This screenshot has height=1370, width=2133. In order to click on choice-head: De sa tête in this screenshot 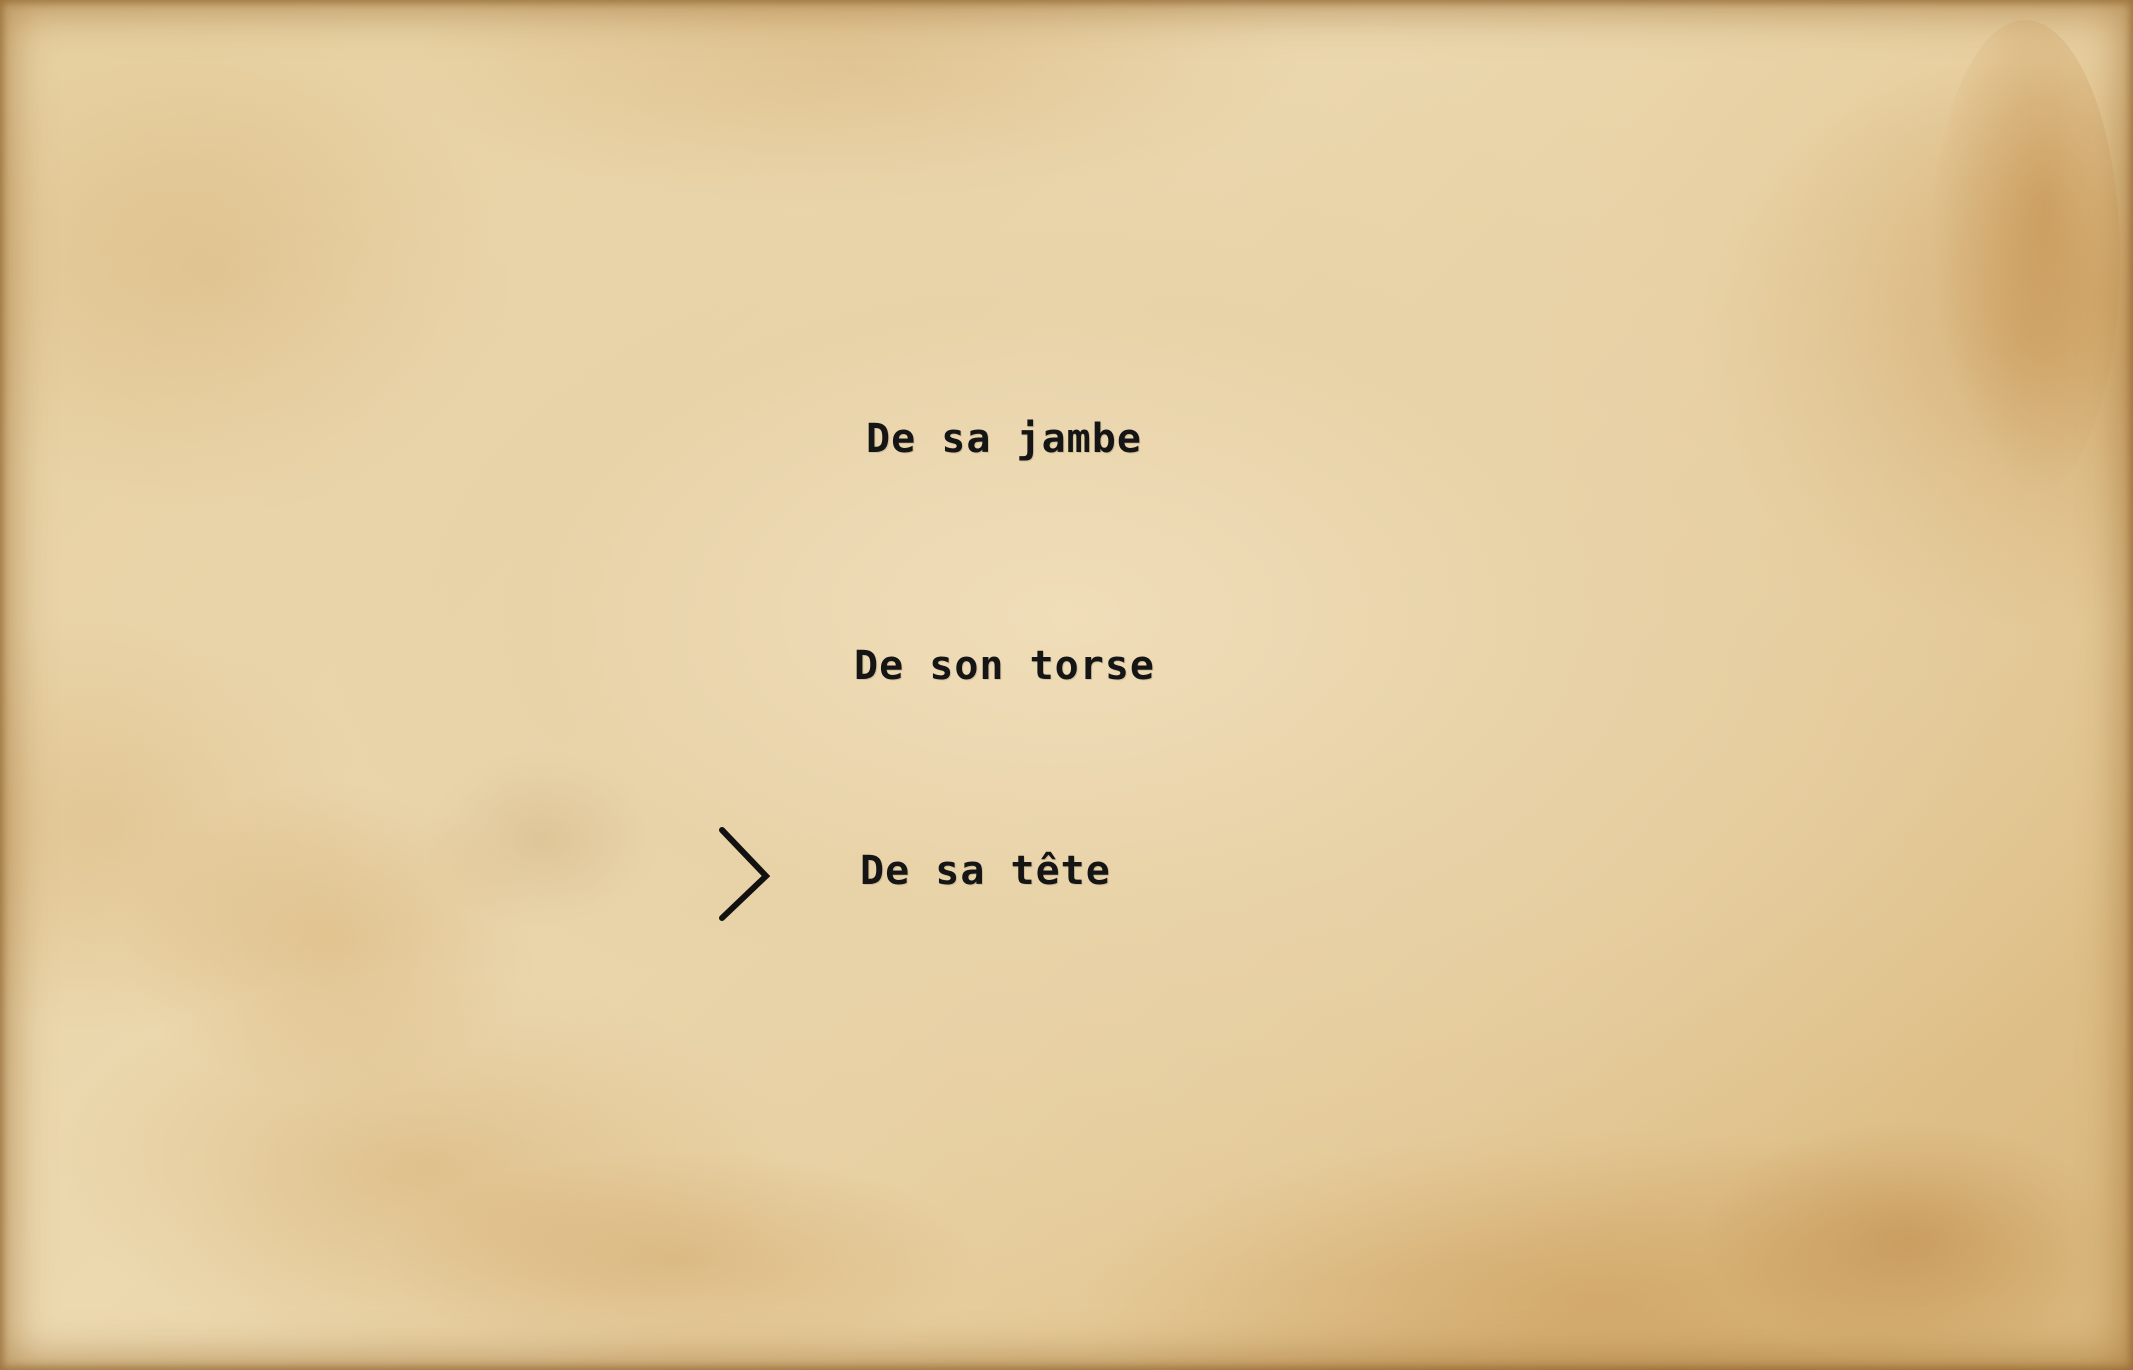, I will do `click(985, 871)`.